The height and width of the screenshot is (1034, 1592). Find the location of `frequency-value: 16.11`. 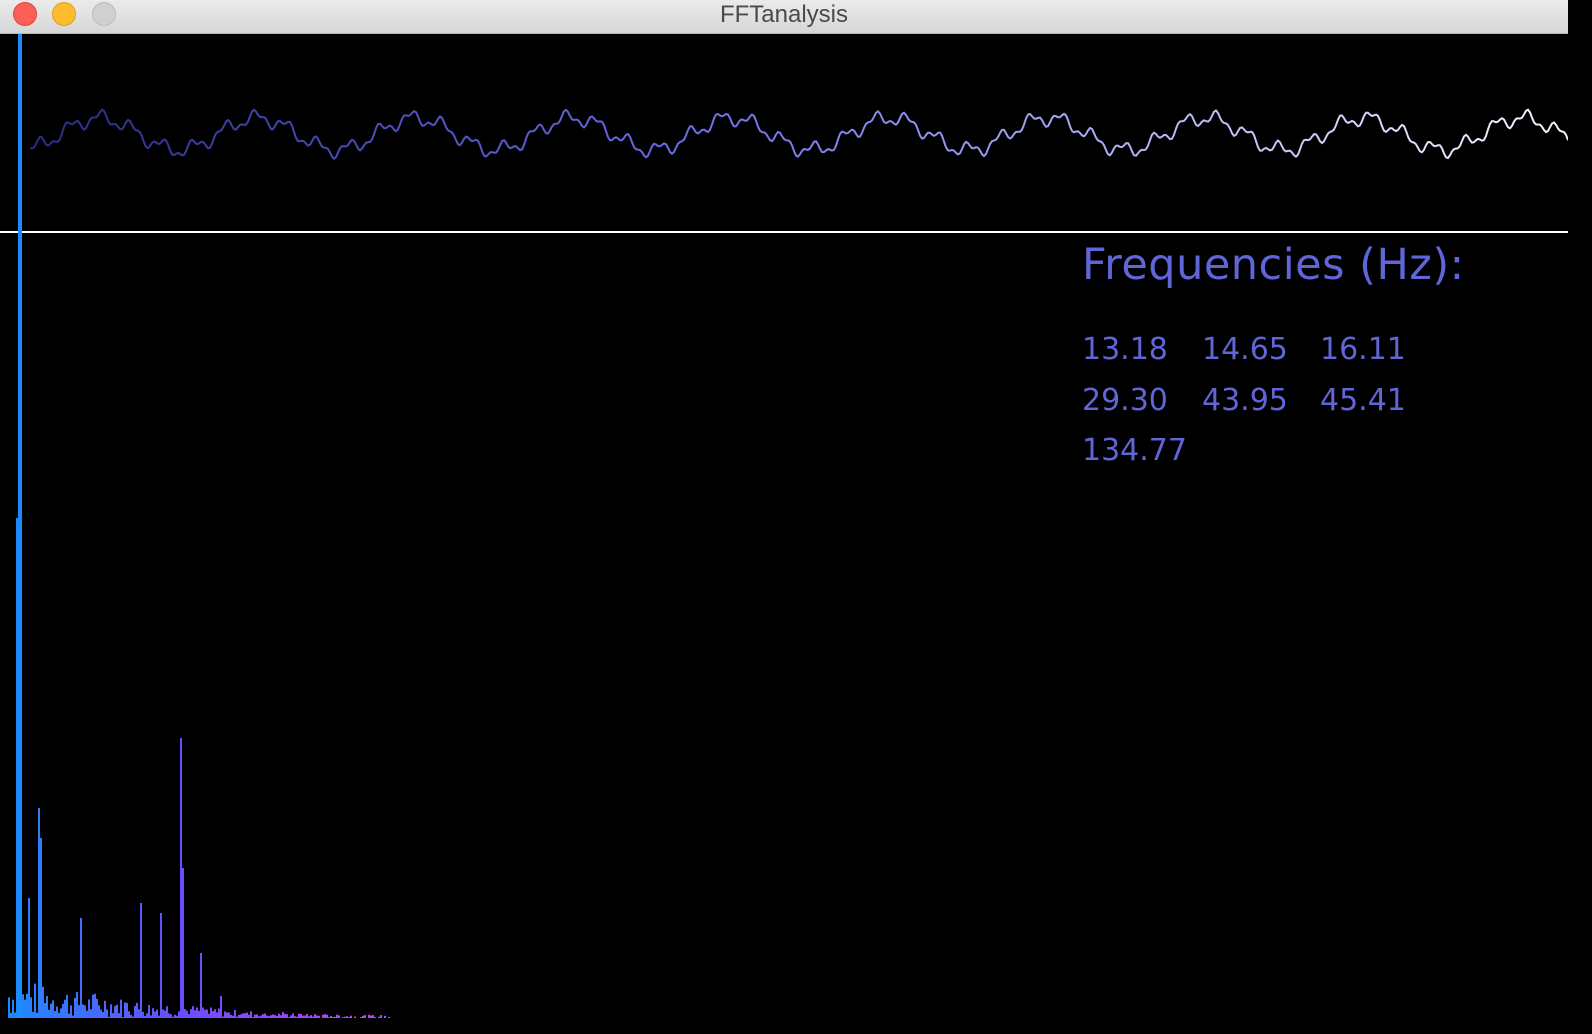

frequency-value: 16.11 is located at coordinates (1363, 349).